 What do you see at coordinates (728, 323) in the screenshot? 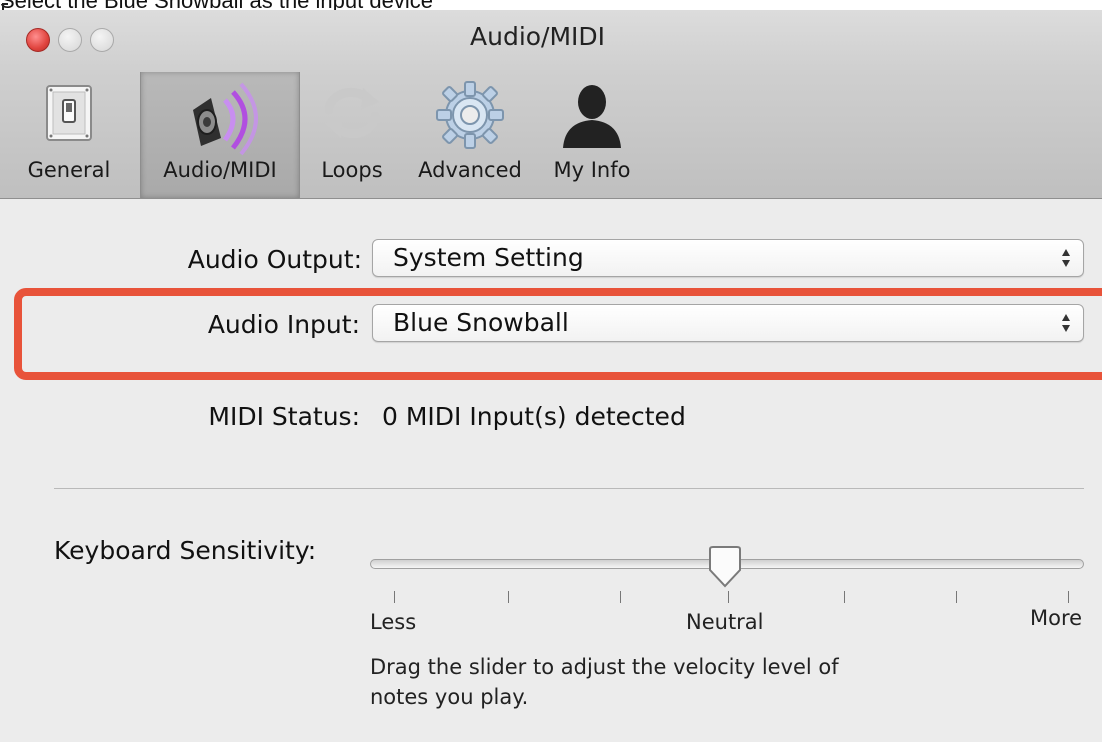
I see `audio-input-popup: Blue Snowball` at bounding box center [728, 323].